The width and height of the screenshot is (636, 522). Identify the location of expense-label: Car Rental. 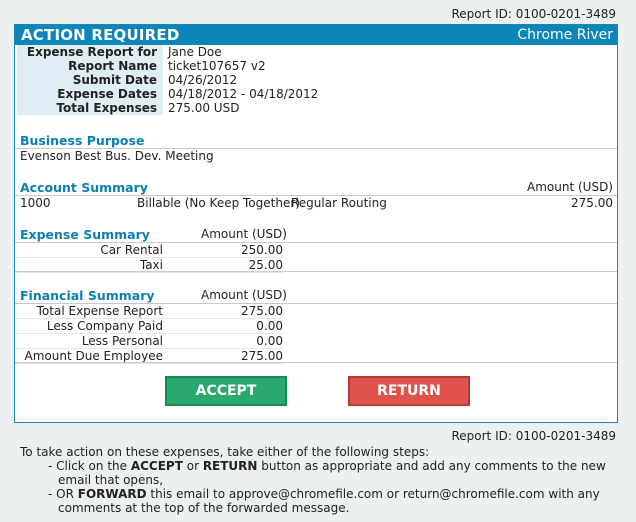
(131, 250).